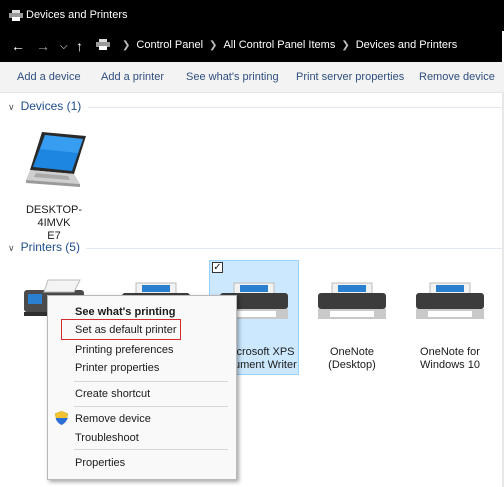  Describe the element at coordinates (54, 223) in the screenshot. I see `device-name: DESKTOP-4IMVK E7` at that location.